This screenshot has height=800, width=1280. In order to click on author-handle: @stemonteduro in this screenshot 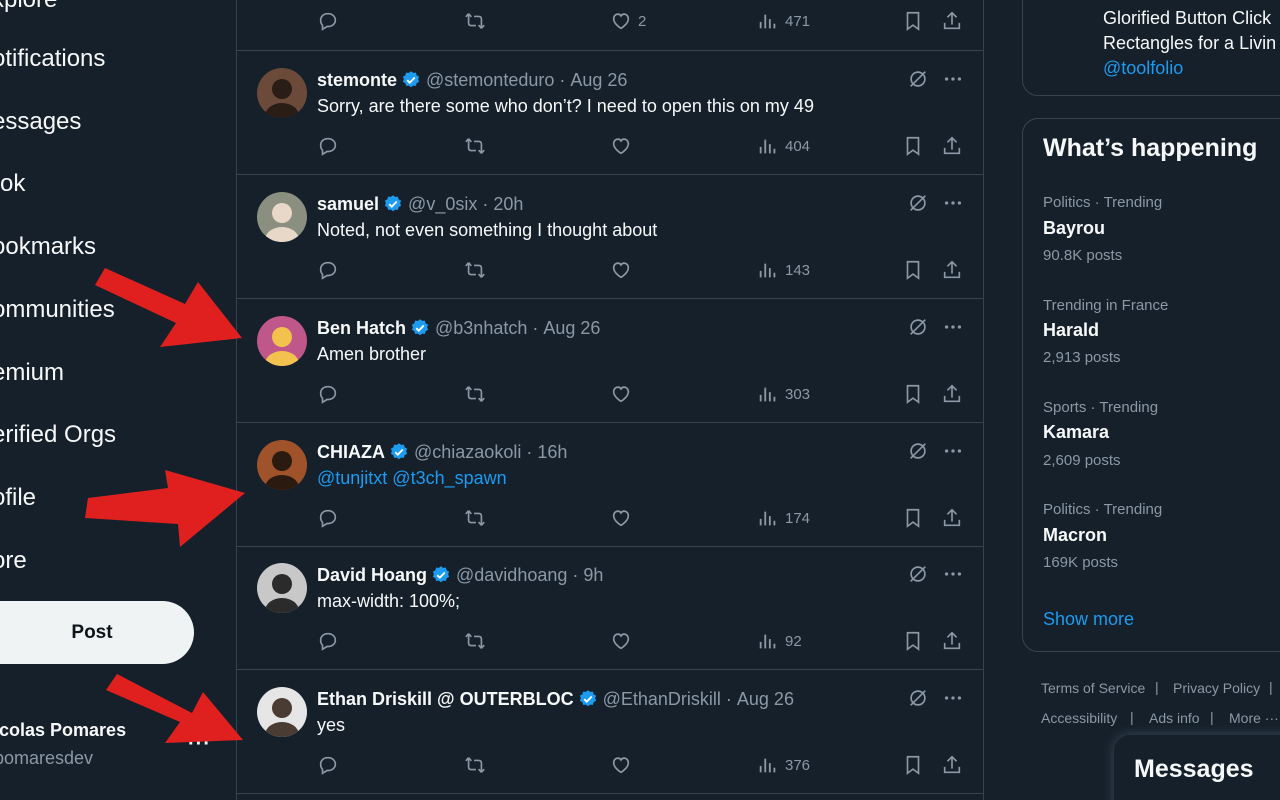, I will do `click(490, 80)`.